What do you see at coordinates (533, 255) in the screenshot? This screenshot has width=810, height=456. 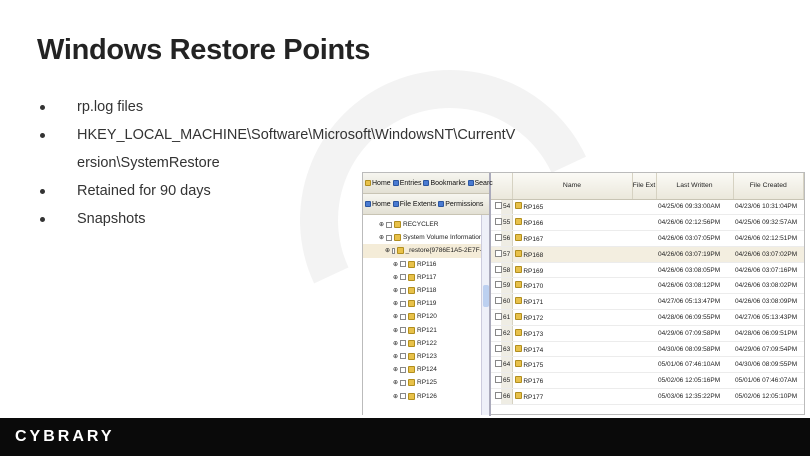 I see `row-name: RP168` at bounding box center [533, 255].